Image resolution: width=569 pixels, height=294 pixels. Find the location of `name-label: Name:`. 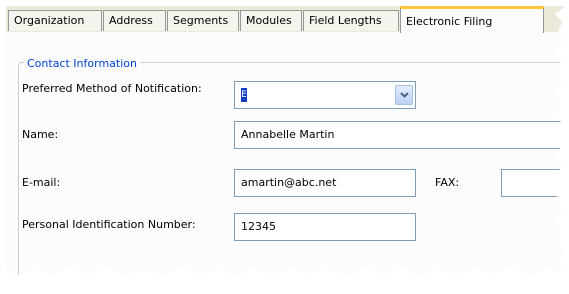

name-label: Name: is located at coordinates (40, 134).